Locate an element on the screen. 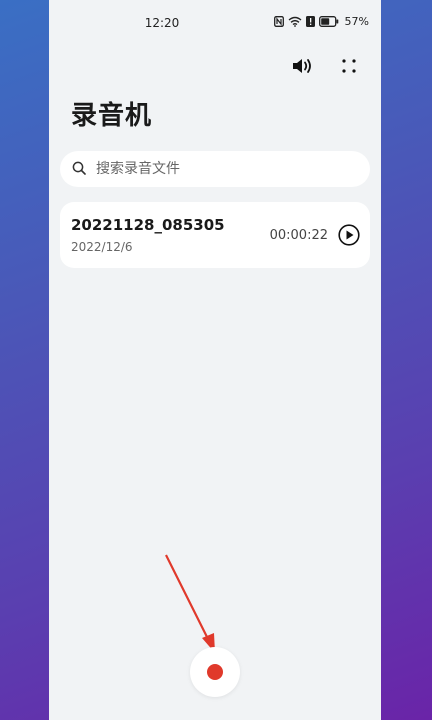 The height and width of the screenshot is (720, 432). recording-list-item: 20221128_085305 2022/12/6 00:00:22 is located at coordinates (215, 235).